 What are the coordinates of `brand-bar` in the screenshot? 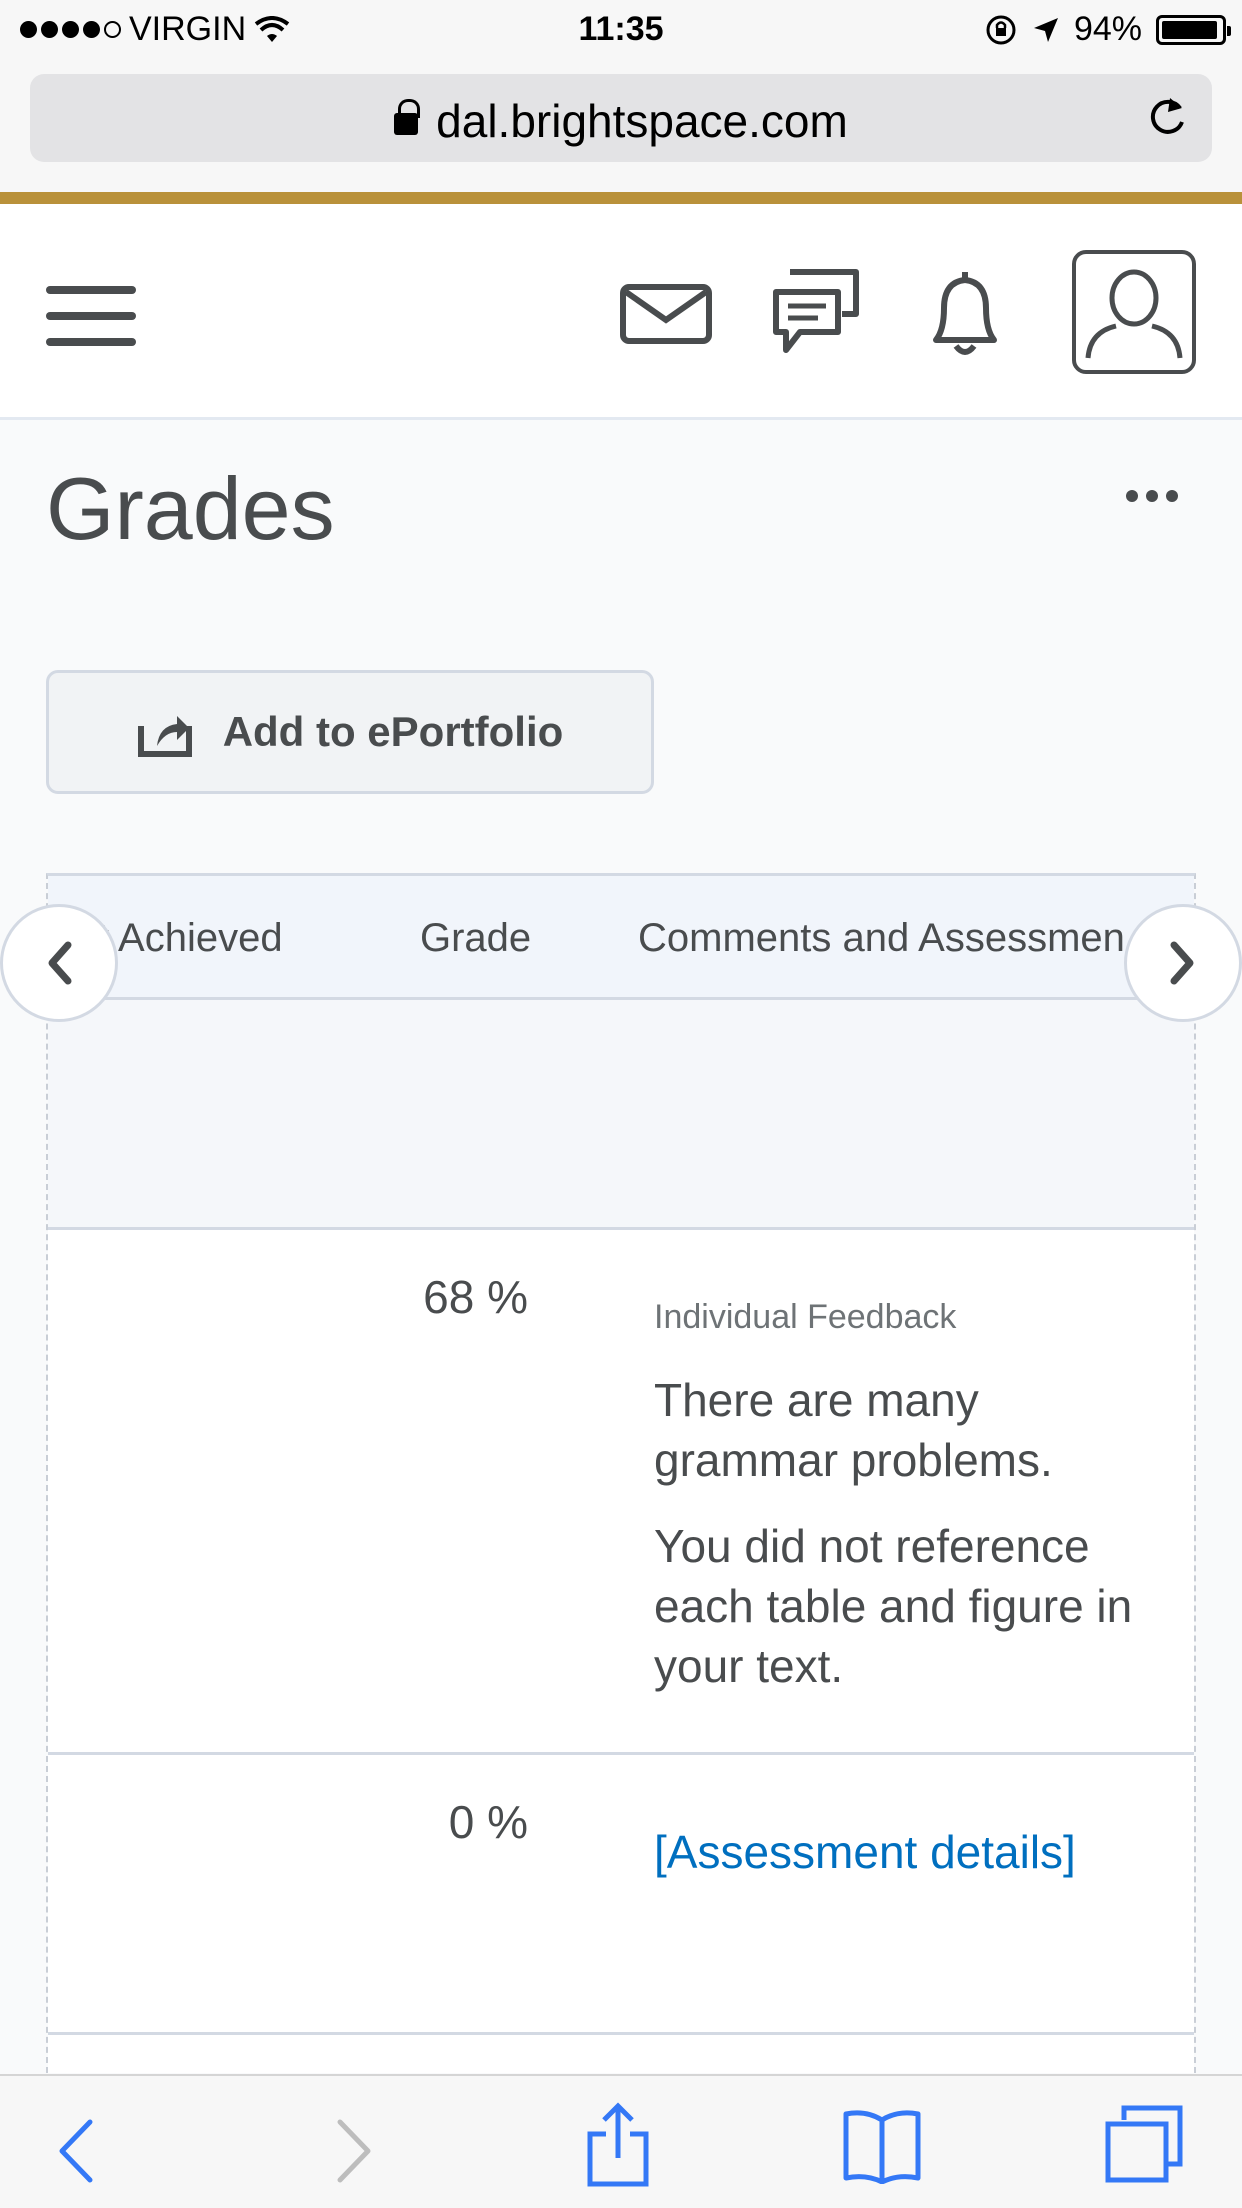 It's located at (621, 198).